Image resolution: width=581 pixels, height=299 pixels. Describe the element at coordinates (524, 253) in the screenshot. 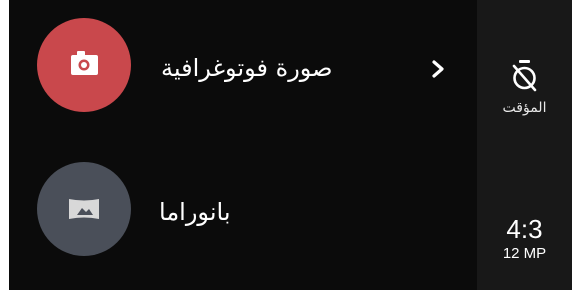

I see `resolution-value: 12 MP` at that location.